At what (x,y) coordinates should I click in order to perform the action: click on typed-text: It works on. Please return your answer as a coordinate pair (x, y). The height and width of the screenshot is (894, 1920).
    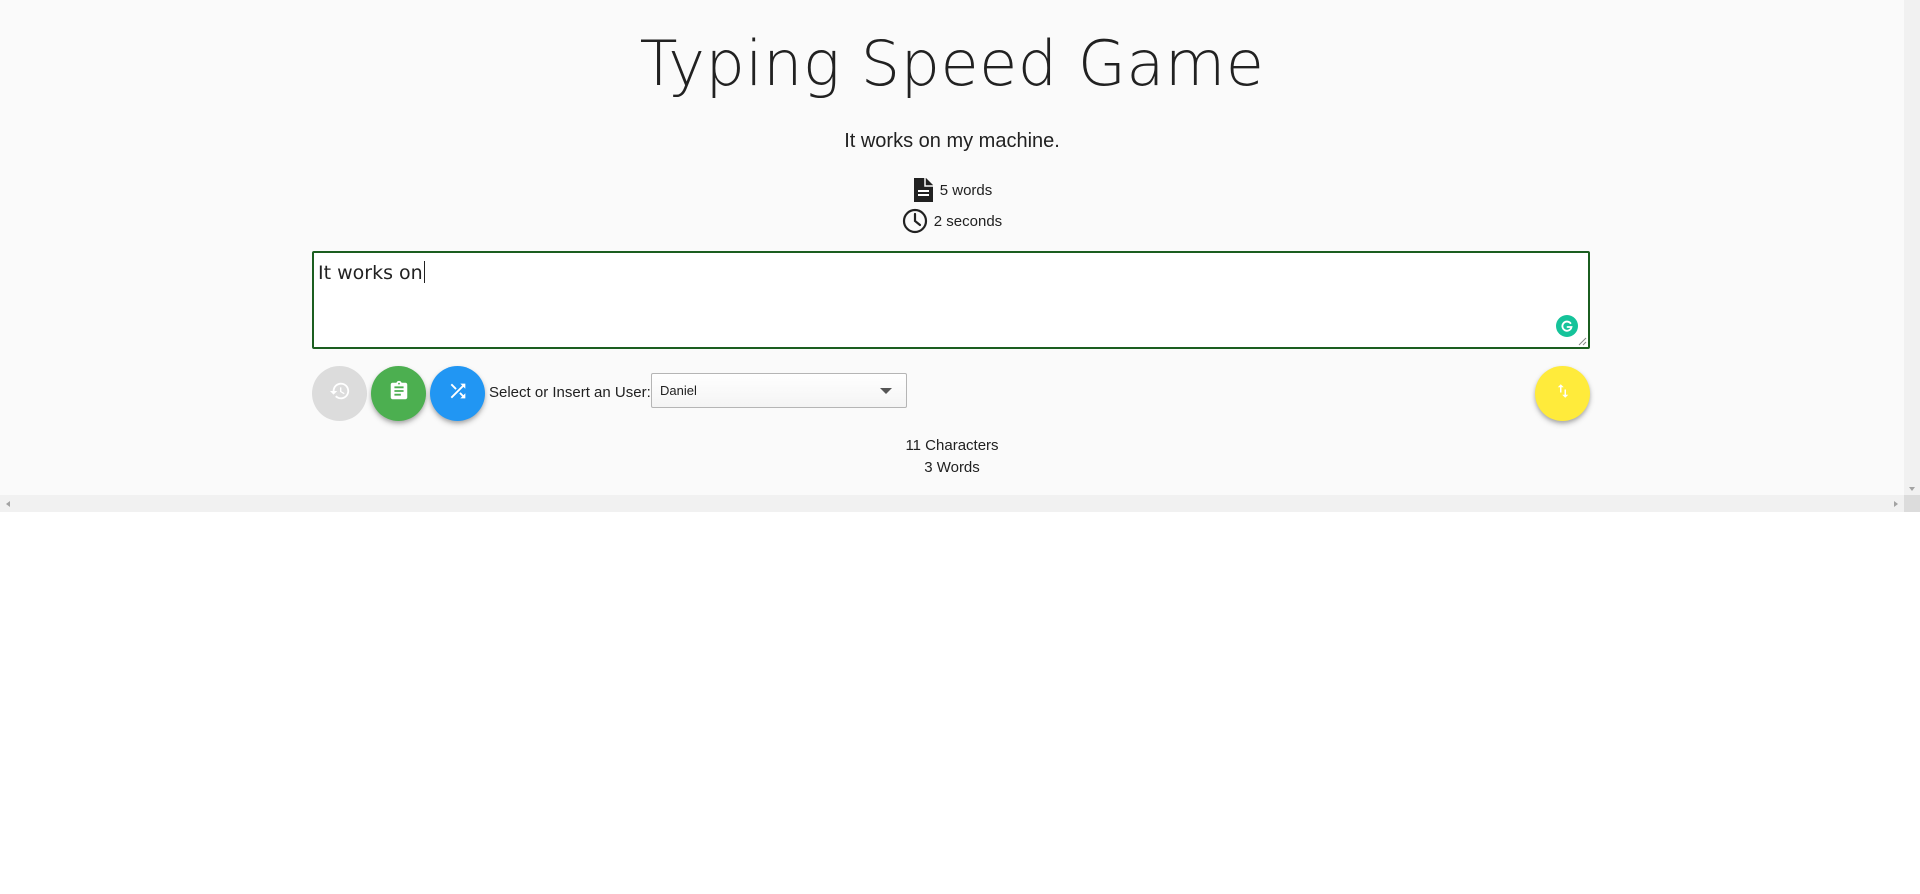
    Looking at the image, I should click on (371, 272).